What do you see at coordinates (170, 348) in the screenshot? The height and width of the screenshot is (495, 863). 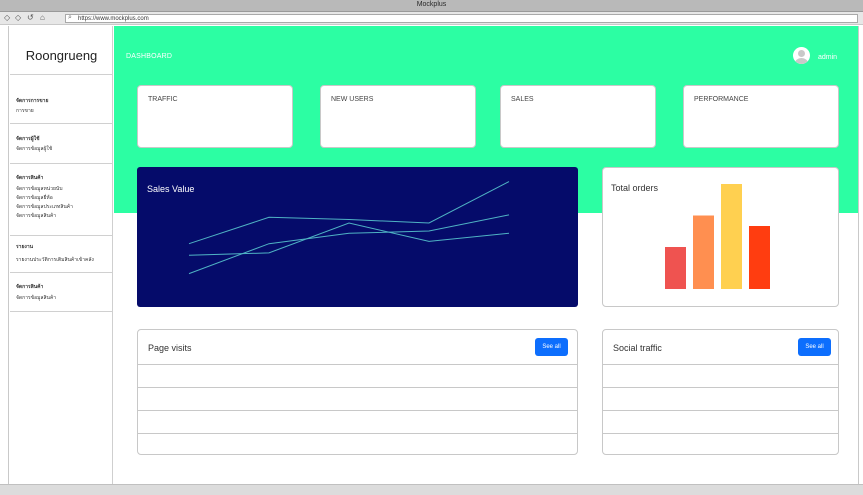 I see `page-visits-title: Page visits` at bounding box center [170, 348].